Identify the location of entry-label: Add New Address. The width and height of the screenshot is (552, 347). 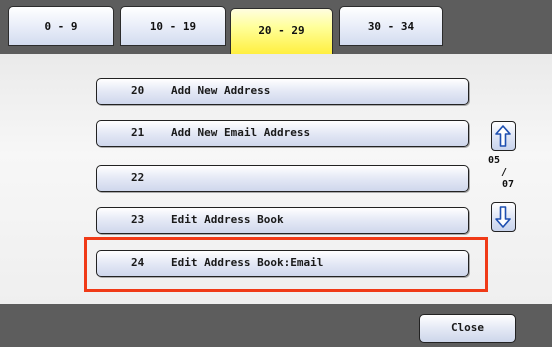
(221, 90).